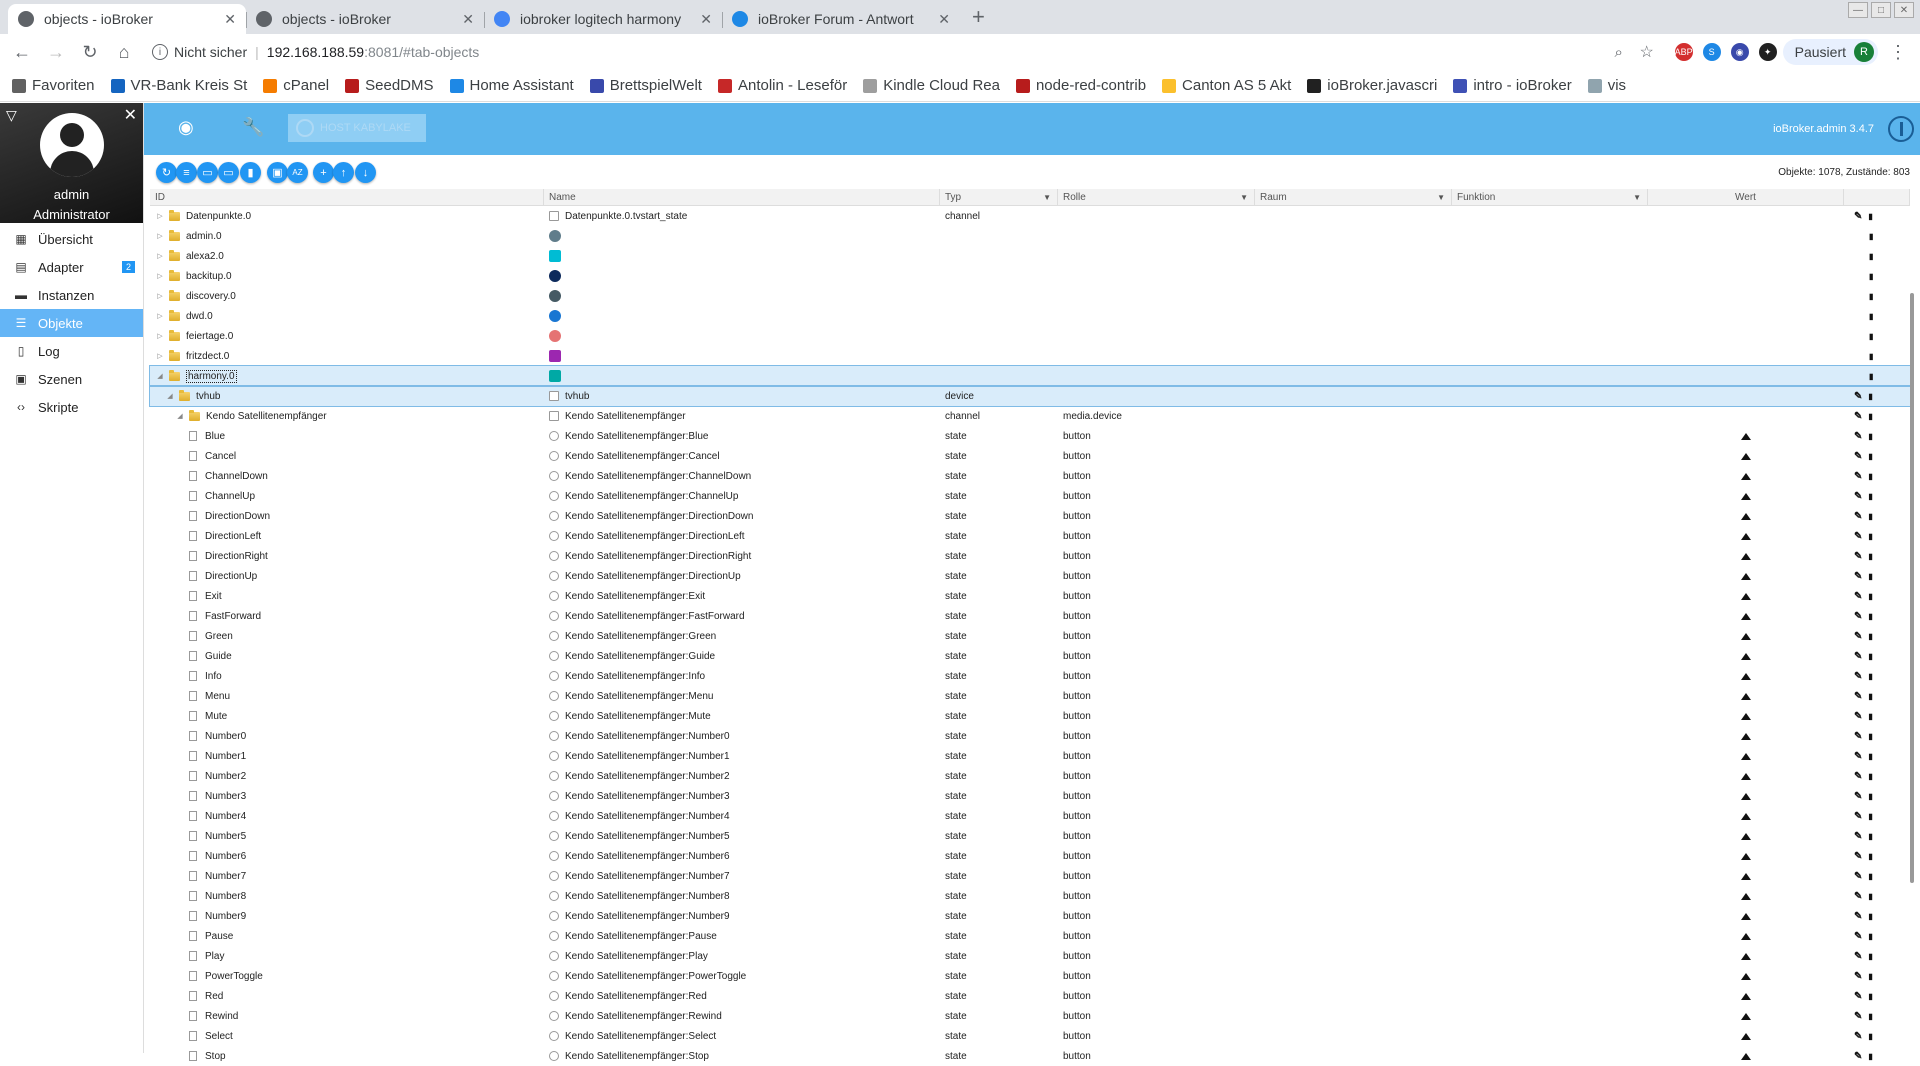  What do you see at coordinates (166, 172) in the screenshot?
I see `refresh-button: ↻` at bounding box center [166, 172].